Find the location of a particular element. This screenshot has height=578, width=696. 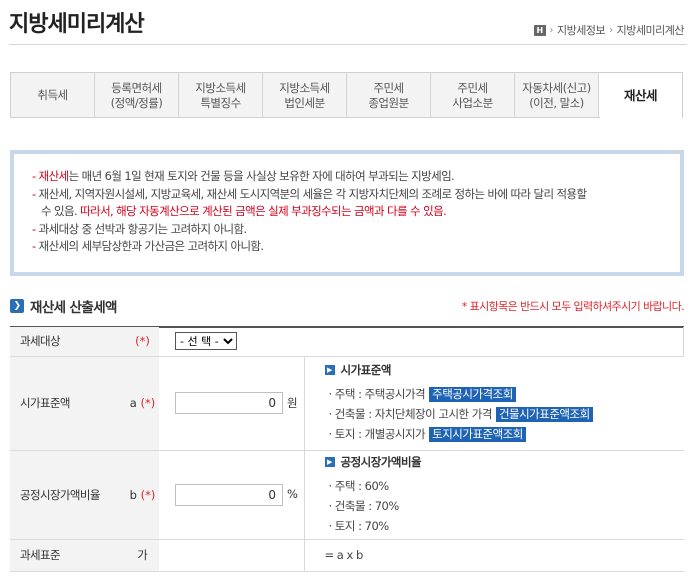

tab-label: 자동차세(신고) is located at coordinates (556, 87).